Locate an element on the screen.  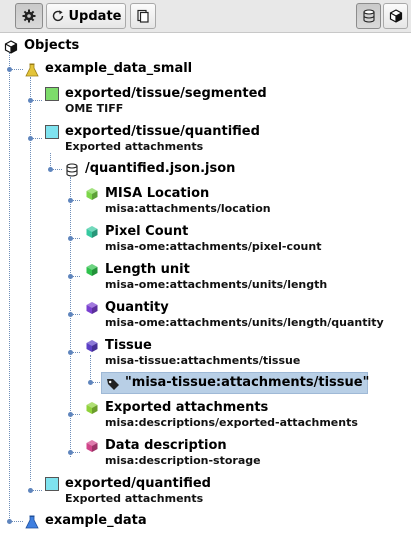
settings-button is located at coordinates (29, 16).